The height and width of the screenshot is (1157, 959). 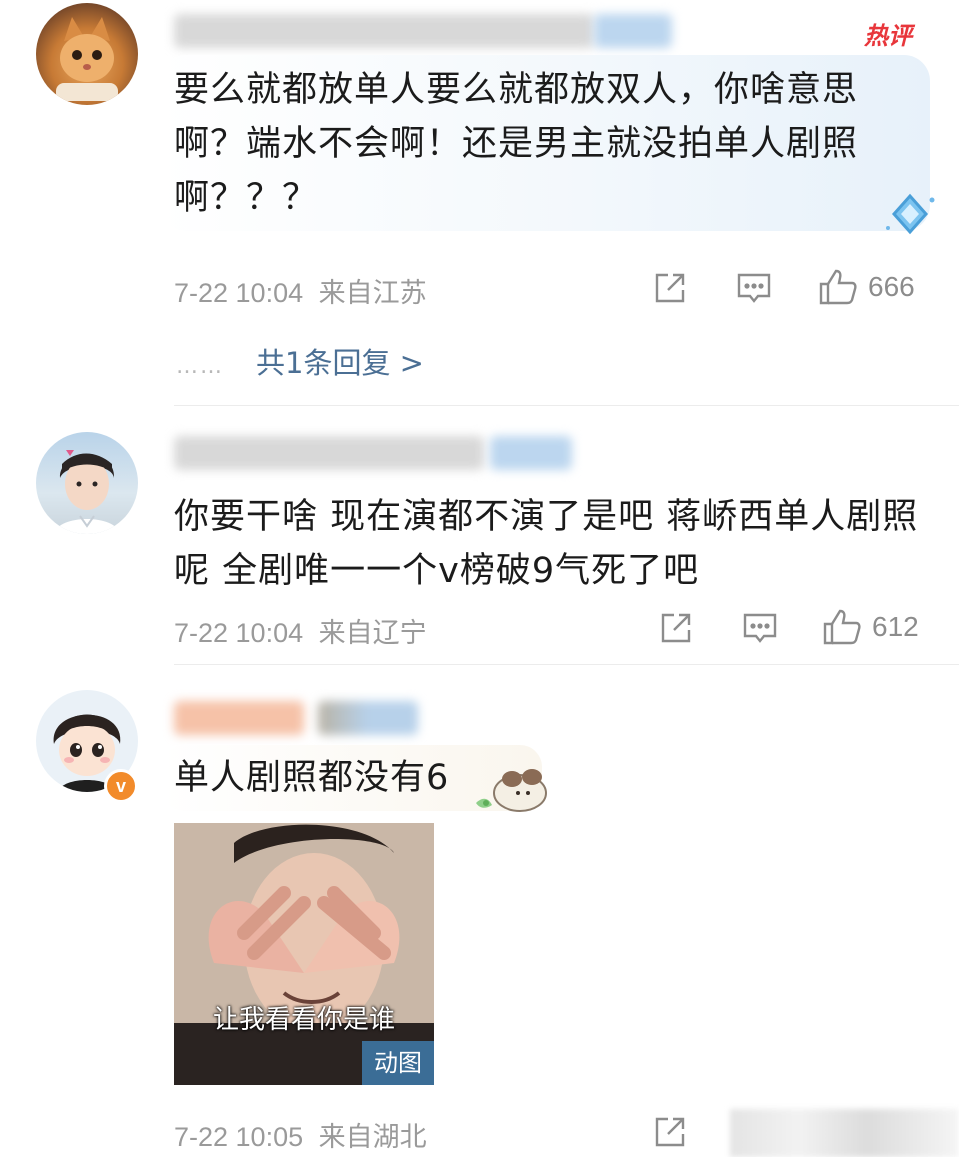 What do you see at coordinates (239, 1137) in the screenshot?
I see `comment-time: 7-22 10:05` at bounding box center [239, 1137].